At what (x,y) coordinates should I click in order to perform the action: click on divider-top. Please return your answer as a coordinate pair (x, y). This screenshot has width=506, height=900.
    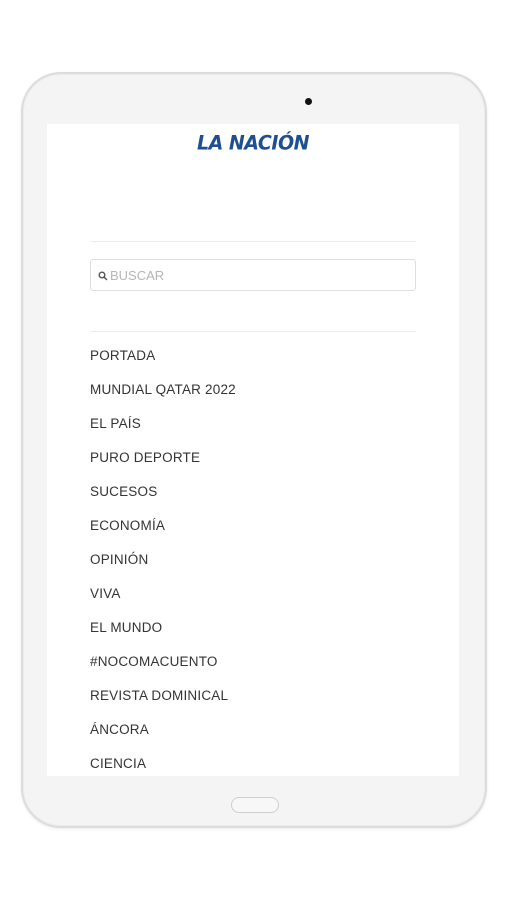
    Looking at the image, I should click on (253, 241).